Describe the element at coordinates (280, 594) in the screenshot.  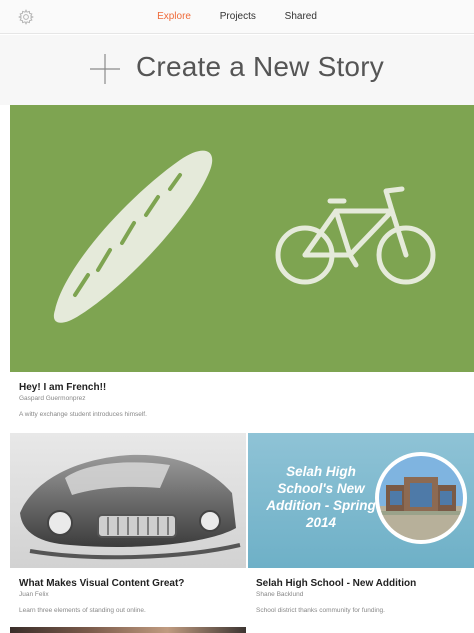
I see `story-author: Shane Backlund` at that location.